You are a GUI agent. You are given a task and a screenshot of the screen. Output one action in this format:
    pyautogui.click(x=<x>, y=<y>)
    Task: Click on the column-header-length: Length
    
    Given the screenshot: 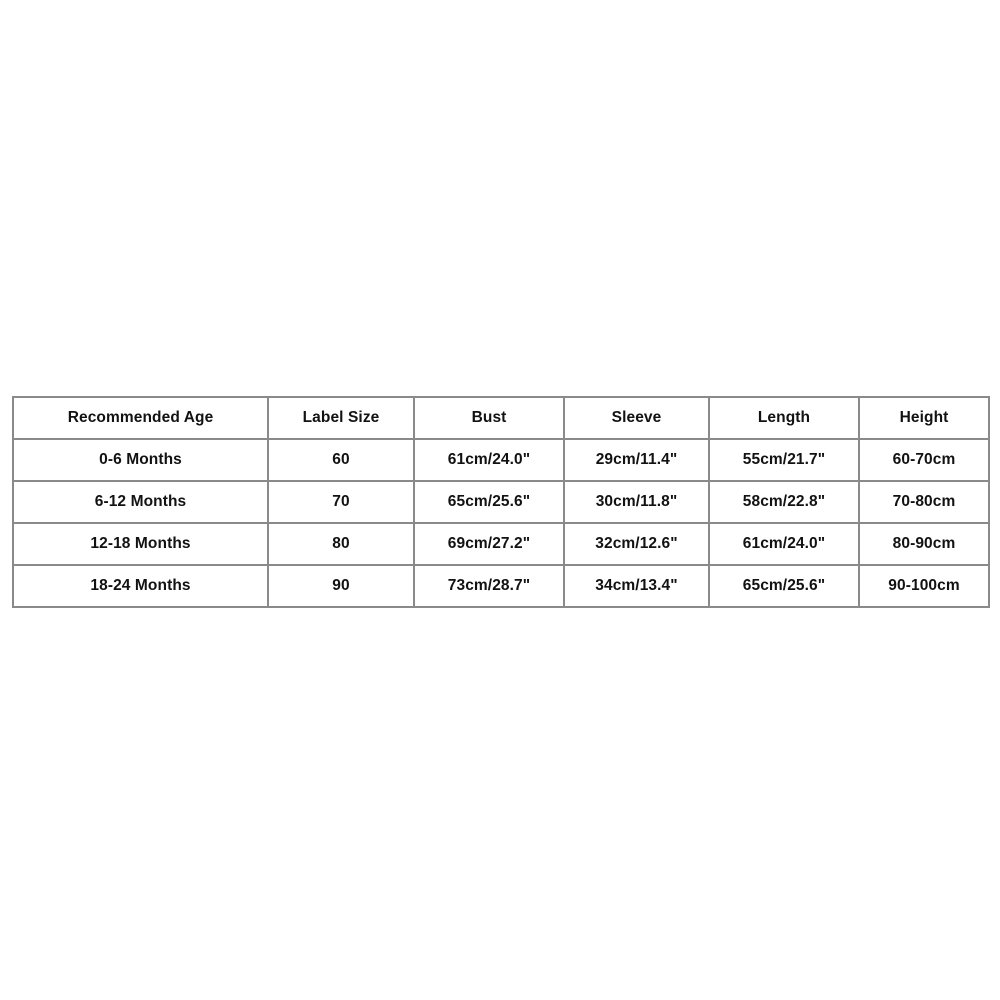 What is the action you would take?
    pyautogui.click(x=784, y=418)
    